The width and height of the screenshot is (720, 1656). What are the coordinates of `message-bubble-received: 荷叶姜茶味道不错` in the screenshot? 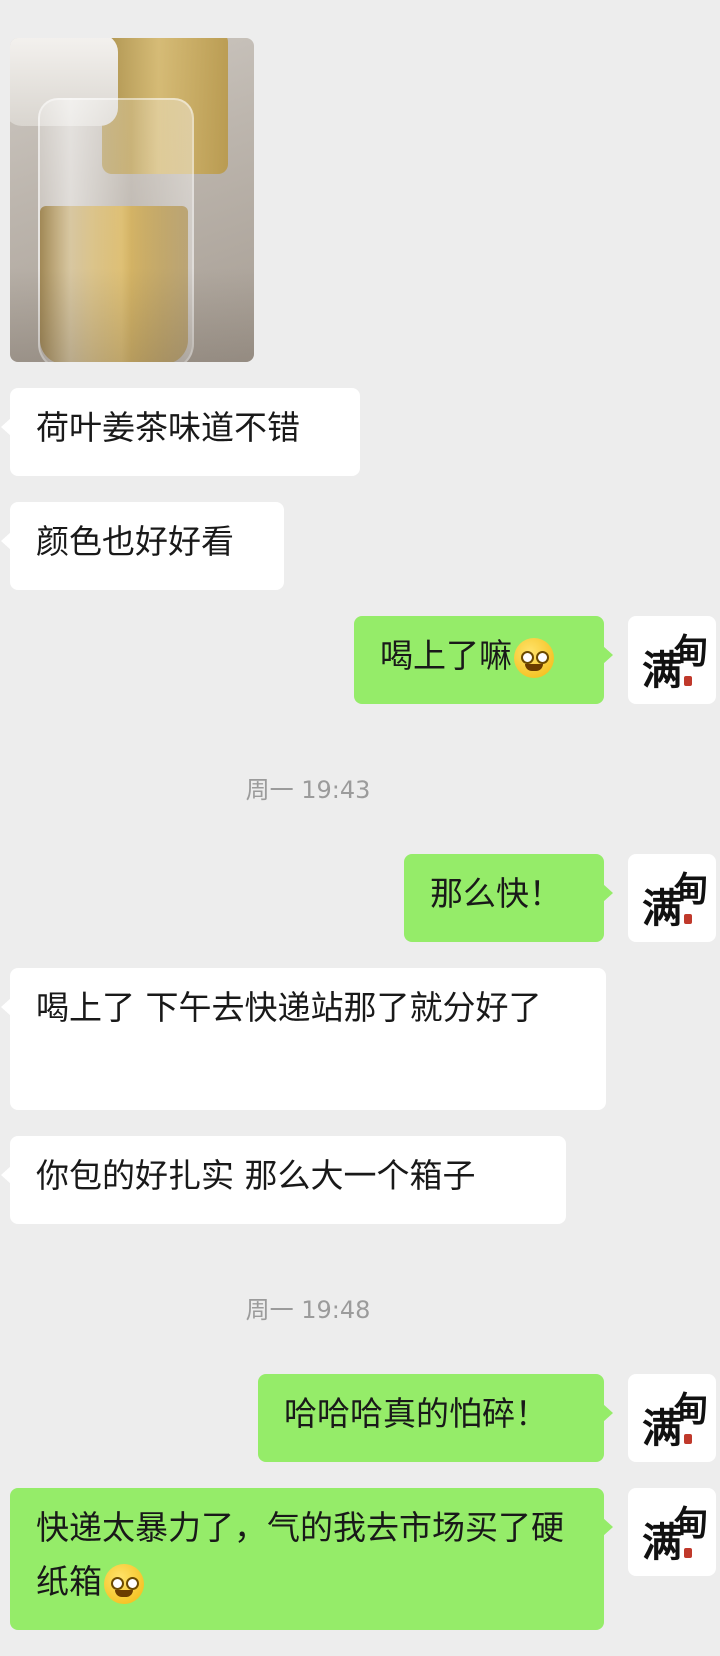 It's located at (180, 432).